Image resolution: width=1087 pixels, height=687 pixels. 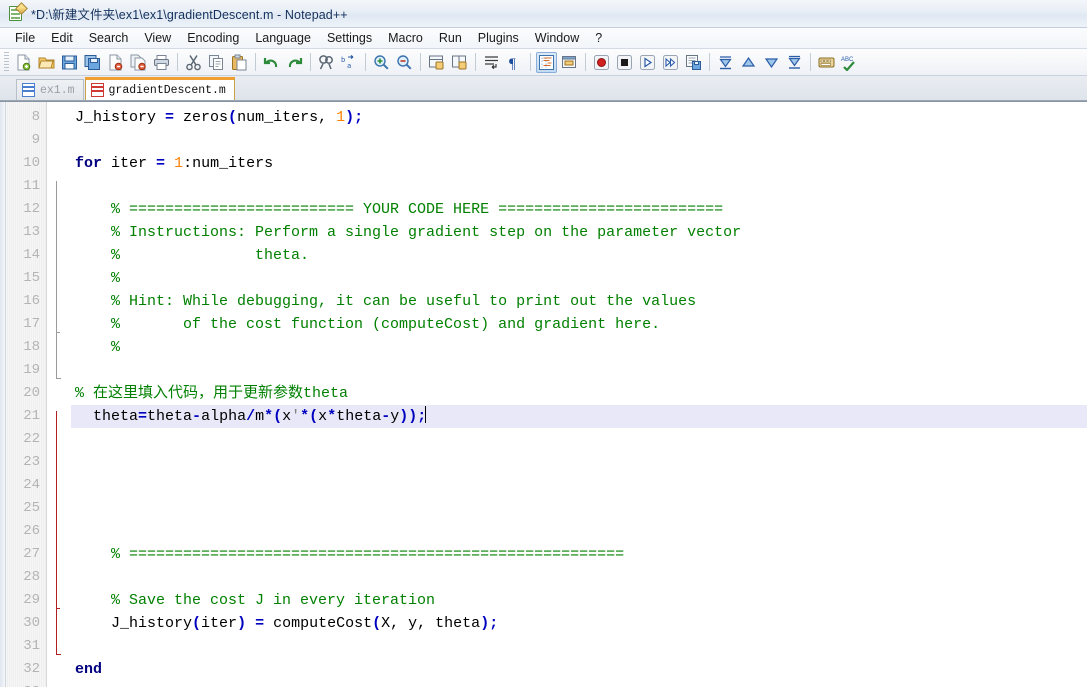 I want to click on menu-item-window: Window, so click(x=557, y=38).